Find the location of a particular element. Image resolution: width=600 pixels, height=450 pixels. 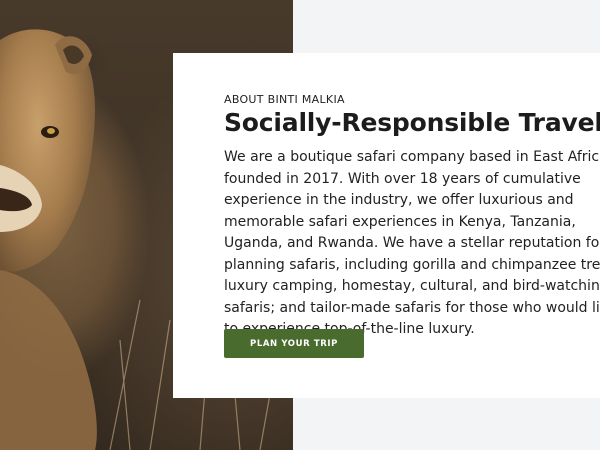

plan-your-trip-button: PLAN YOUR TRIP is located at coordinates (294, 343).